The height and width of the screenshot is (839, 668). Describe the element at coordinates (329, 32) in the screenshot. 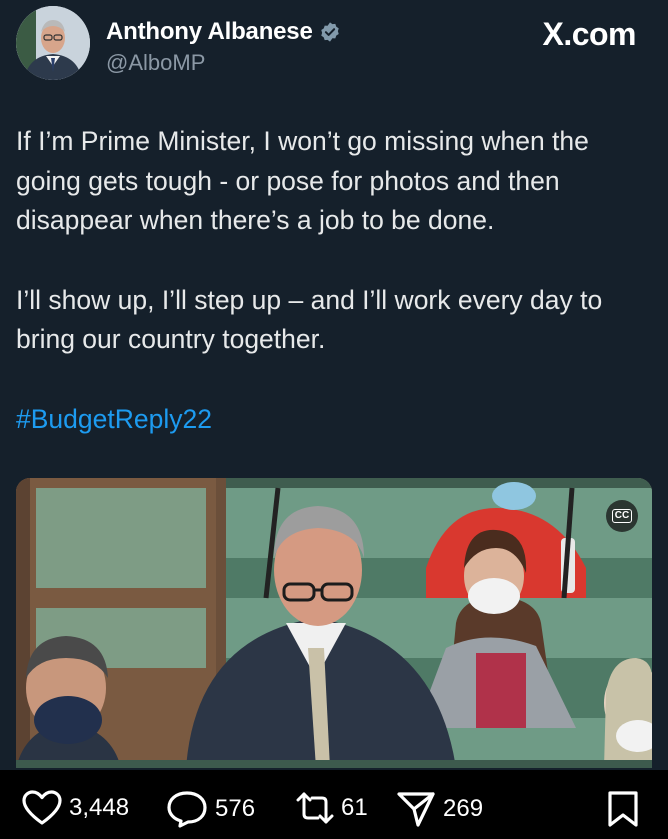

I see `verified-badge-icon` at that location.